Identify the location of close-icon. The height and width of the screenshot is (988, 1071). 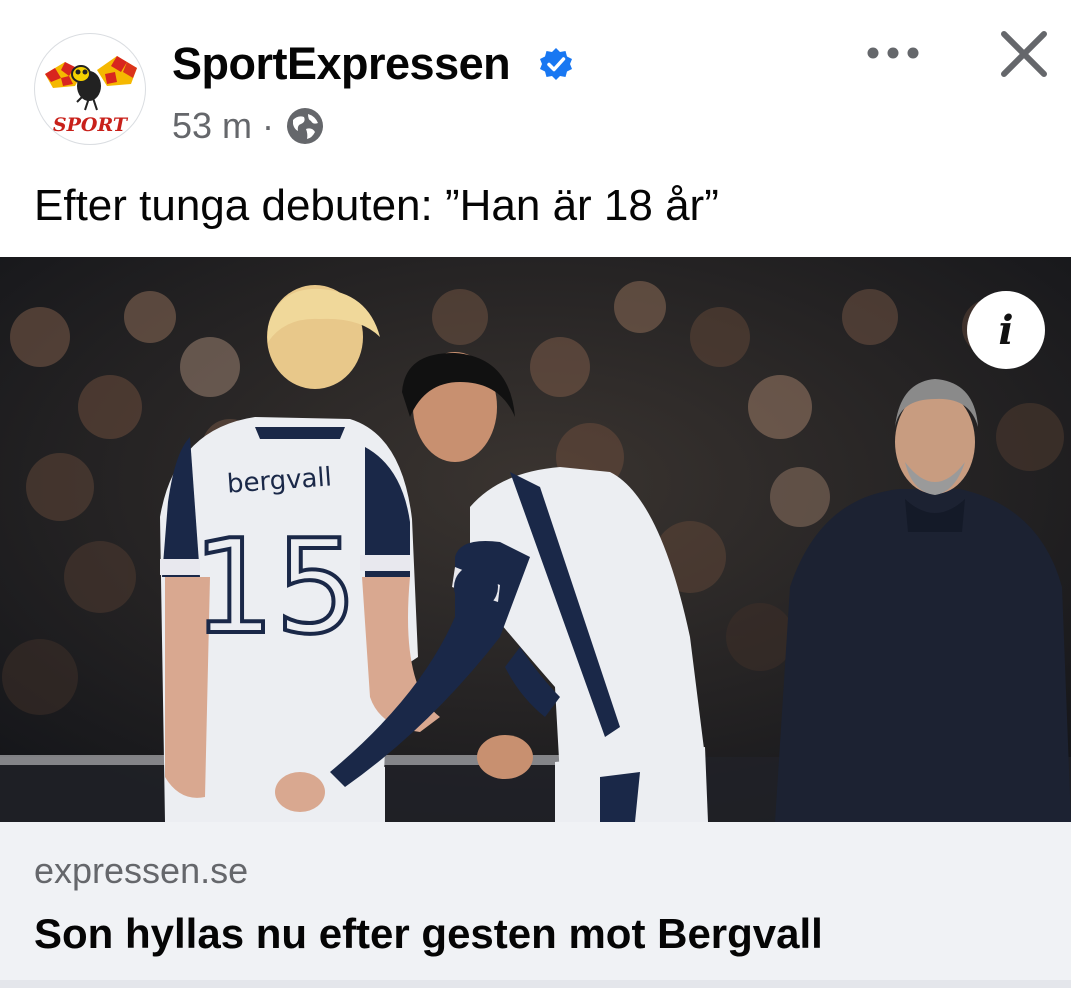
(1024, 54).